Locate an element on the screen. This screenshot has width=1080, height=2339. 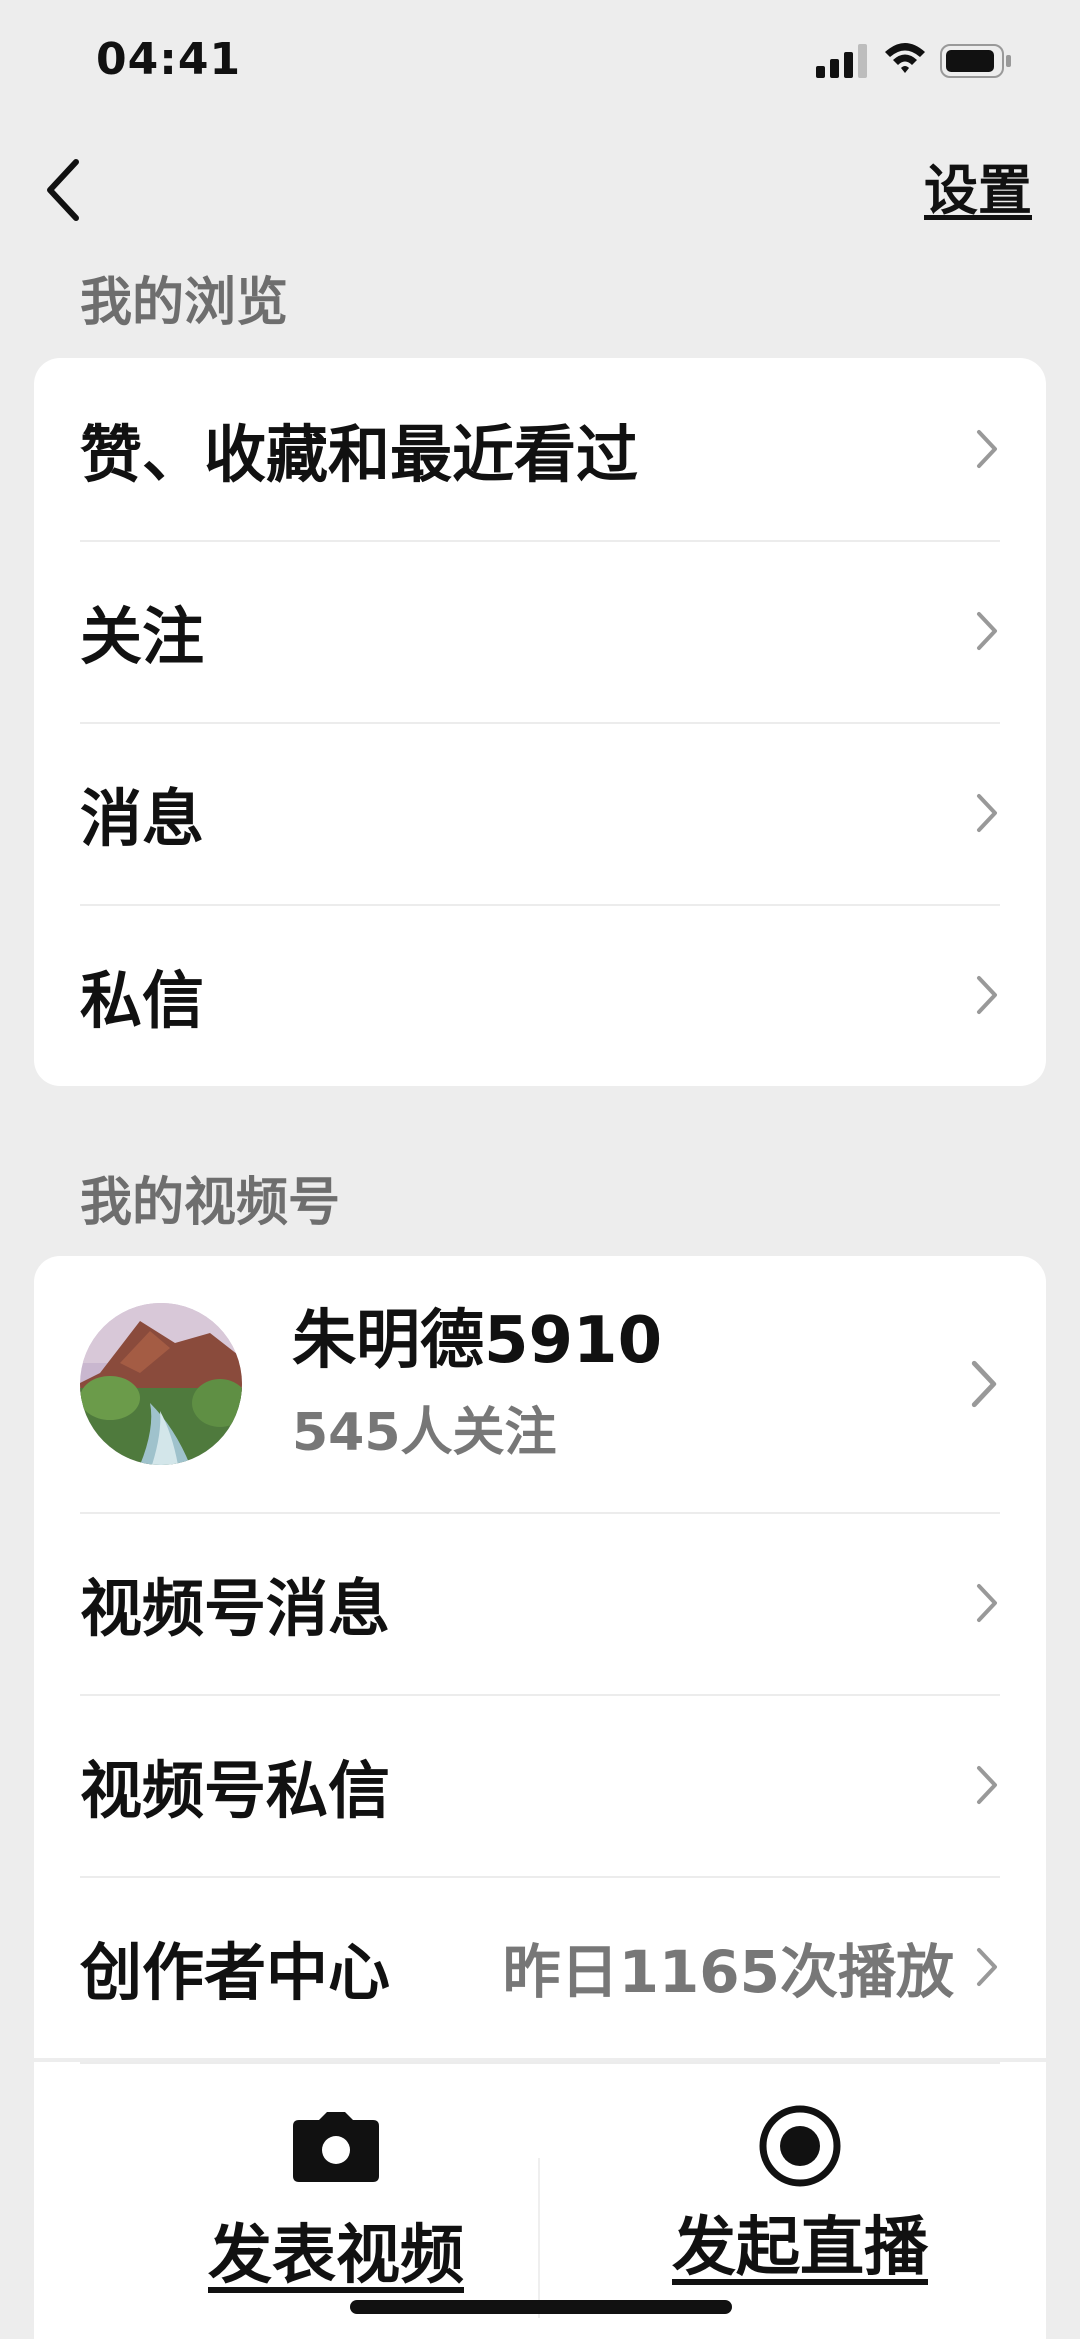
list-item-creator-center: 创作者中心 昨日1165次播放 is located at coordinates (540, 1967).